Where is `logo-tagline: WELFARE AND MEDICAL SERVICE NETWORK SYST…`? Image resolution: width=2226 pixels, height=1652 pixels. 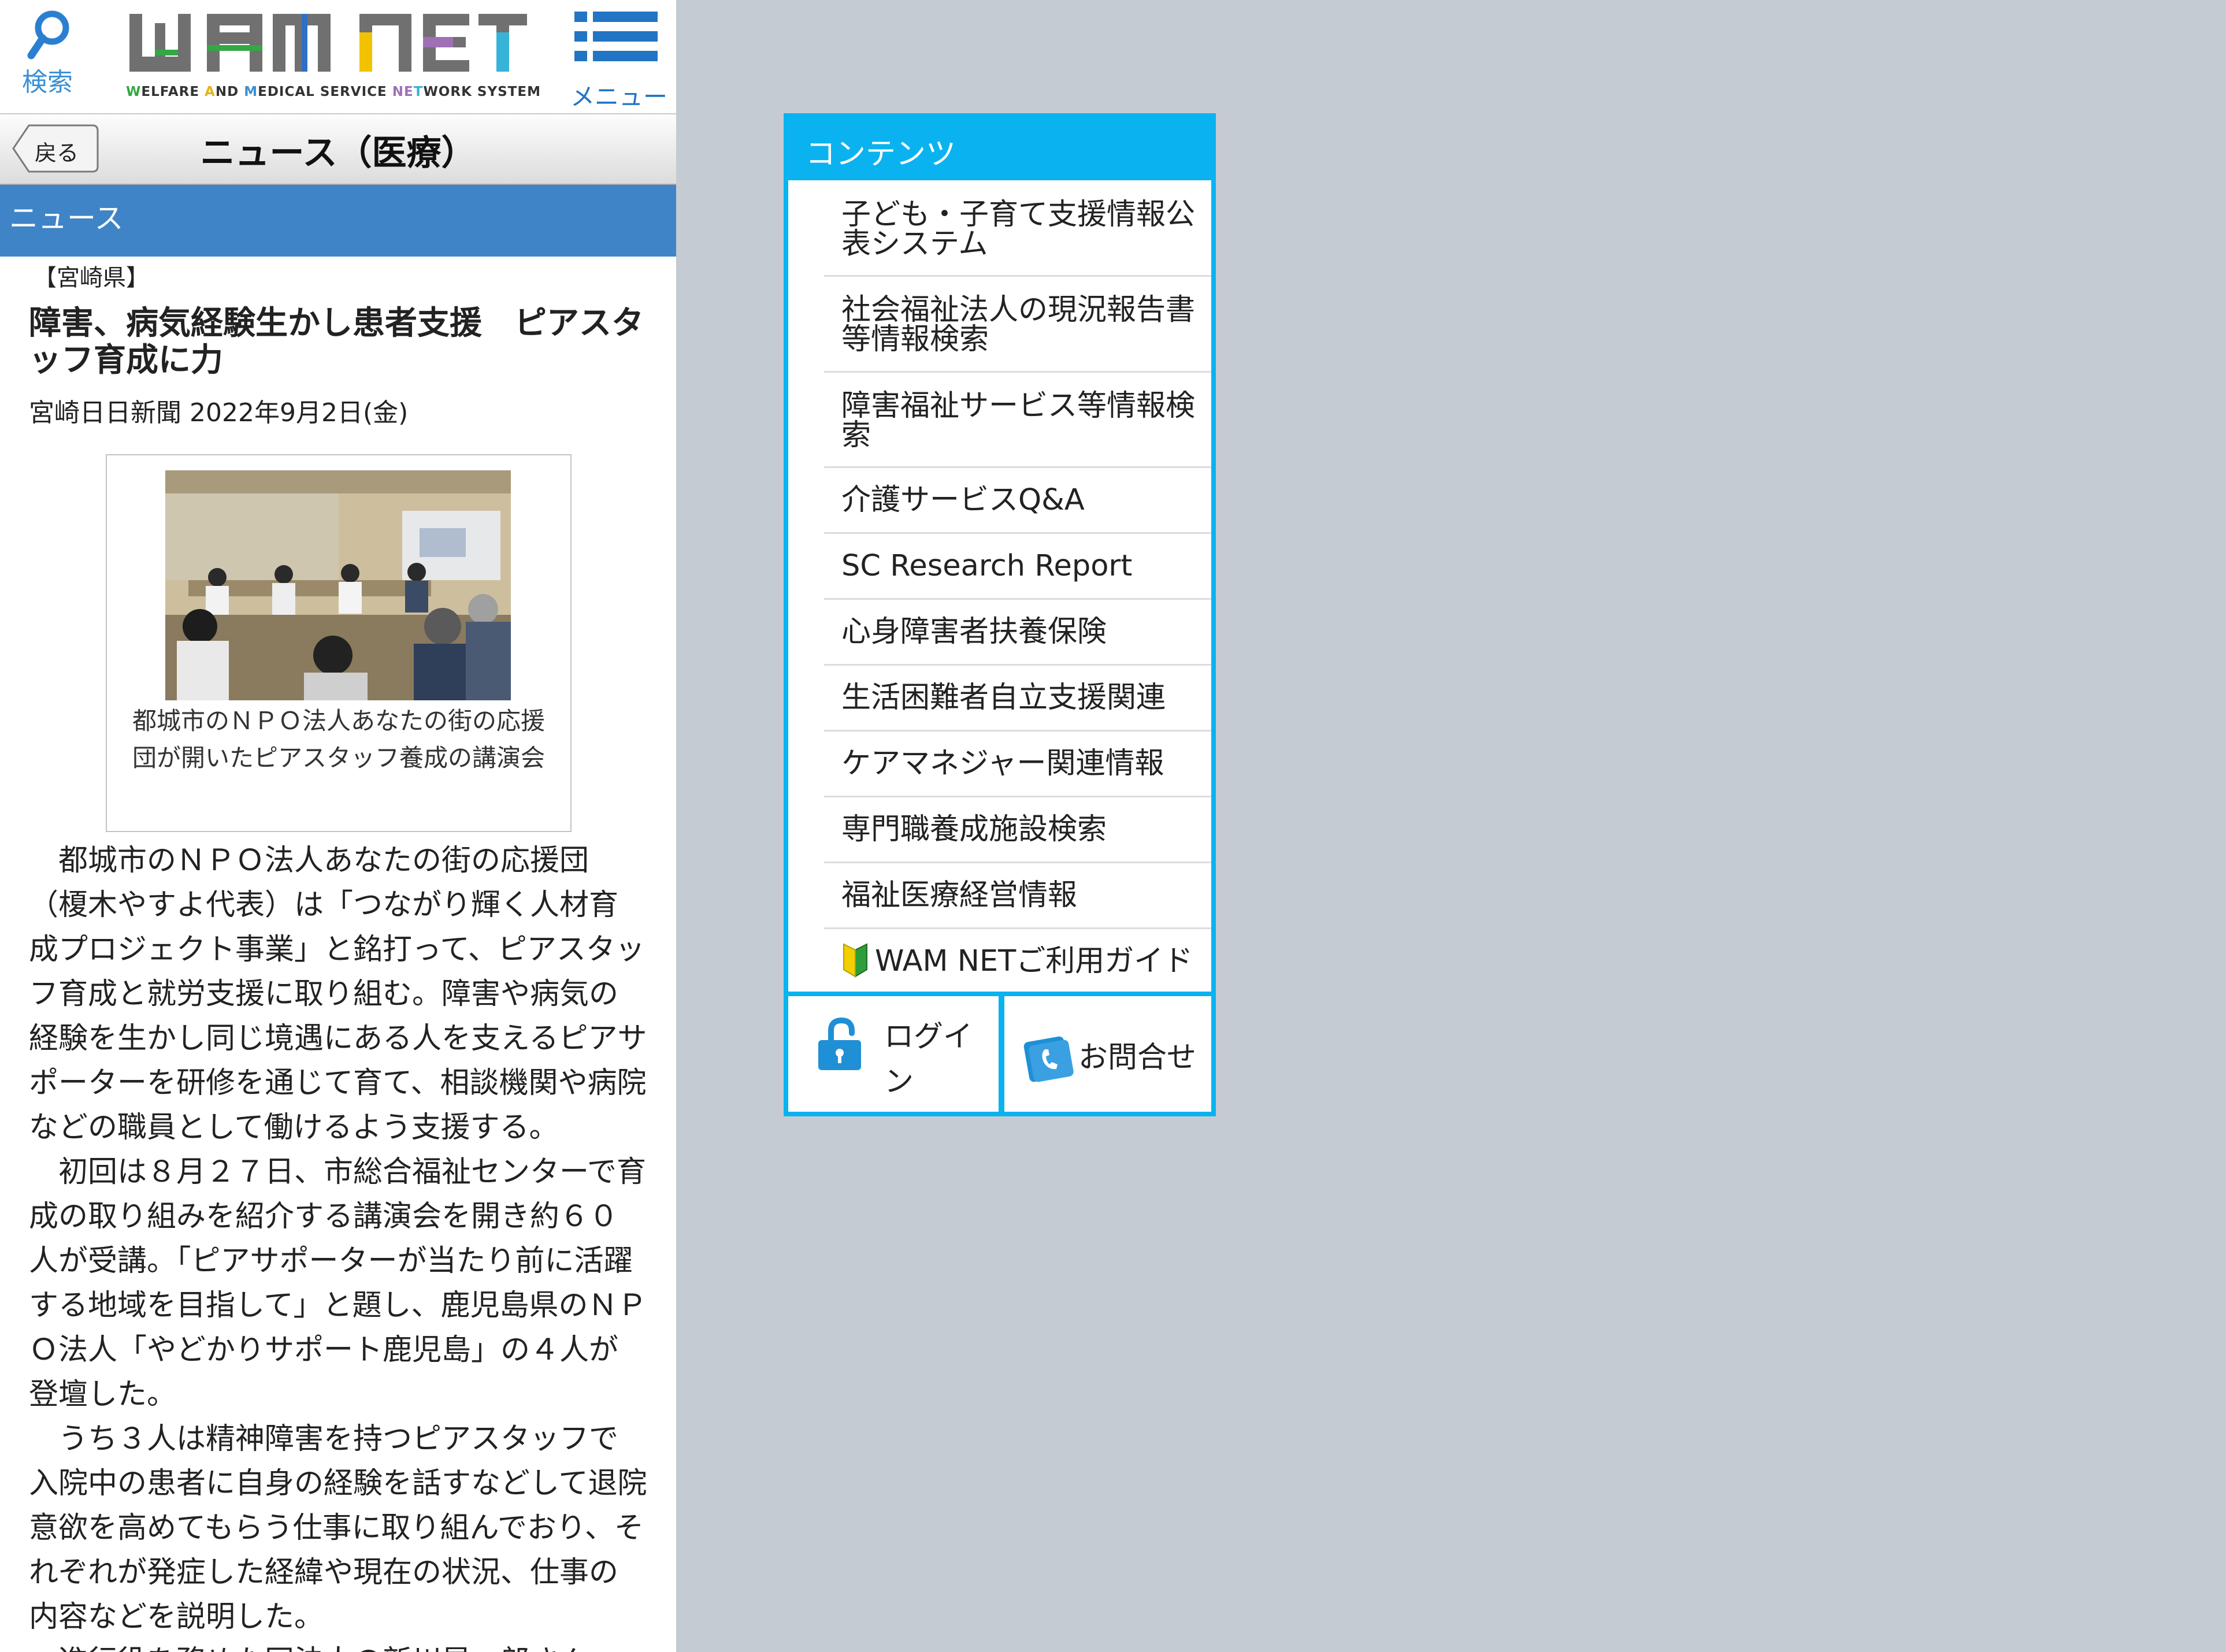 logo-tagline: WELFARE AND MEDICAL SERVICE NETWORK SYST… is located at coordinates (333, 91).